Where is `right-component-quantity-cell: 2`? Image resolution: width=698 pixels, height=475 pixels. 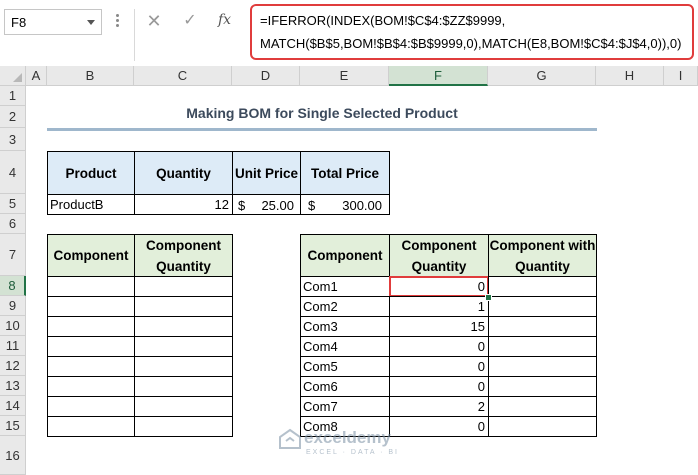
right-component-quantity-cell: 2 is located at coordinates (439, 406).